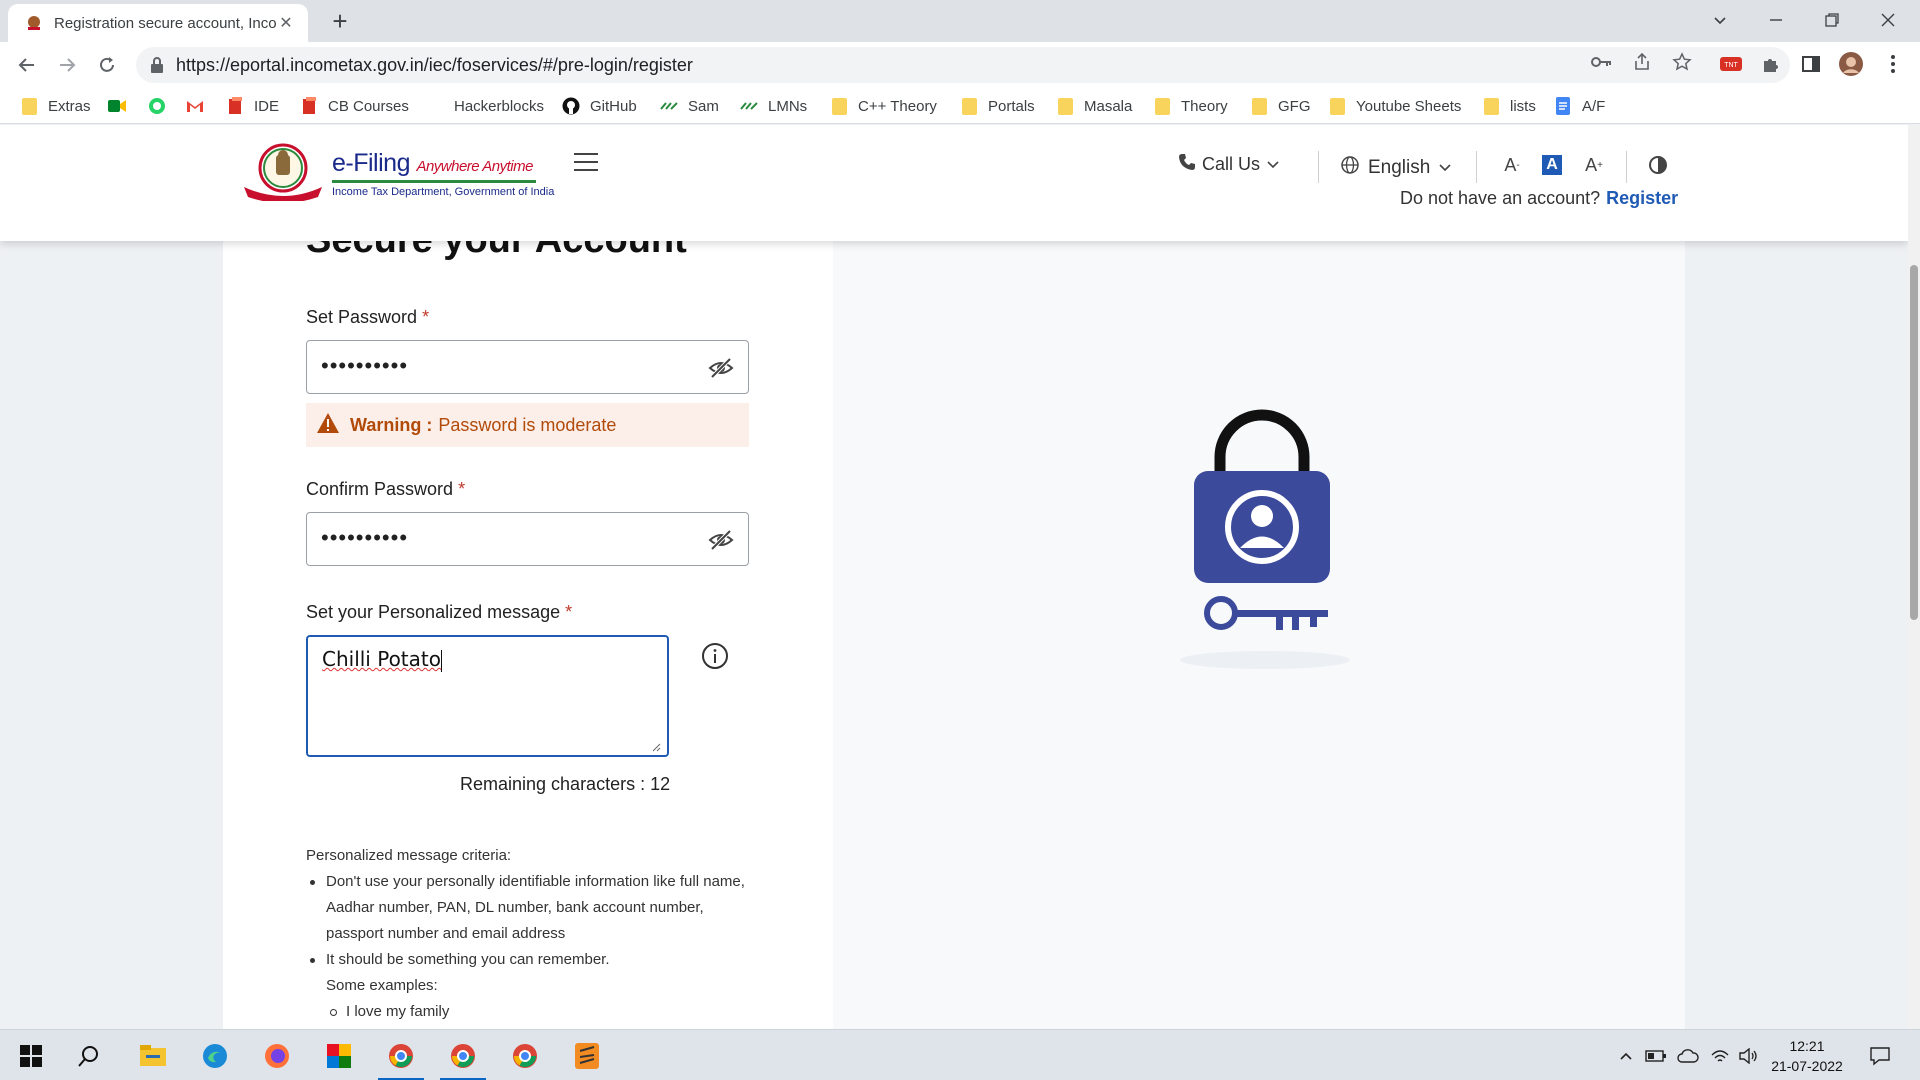  Describe the element at coordinates (439, 612) in the screenshot. I see `personalized-message-label: Set your Personalized message *` at that location.